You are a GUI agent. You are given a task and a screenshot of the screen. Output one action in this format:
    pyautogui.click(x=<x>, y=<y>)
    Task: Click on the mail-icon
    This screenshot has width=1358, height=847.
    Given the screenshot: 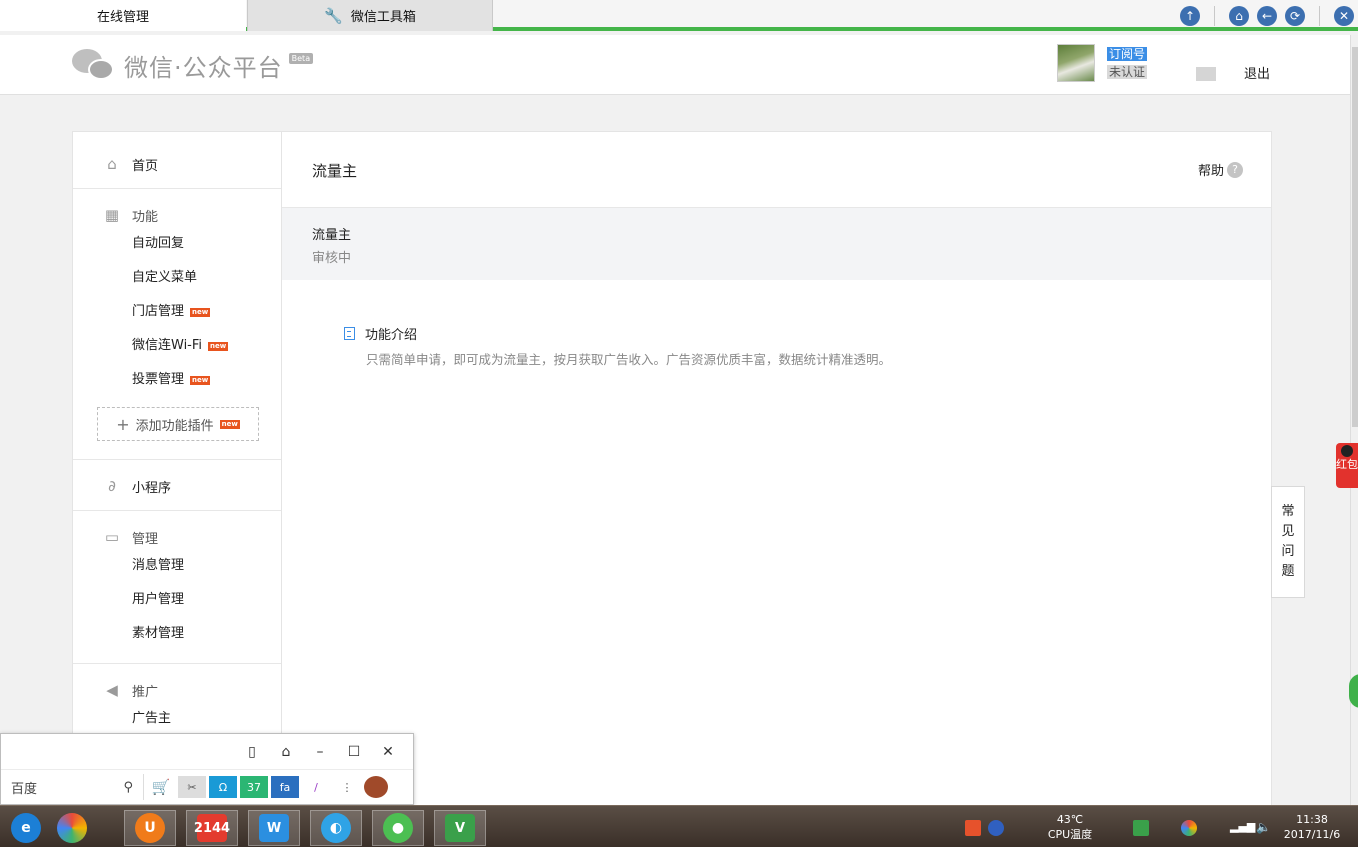 What is the action you would take?
    pyautogui.click(x=1206, y=74)
    